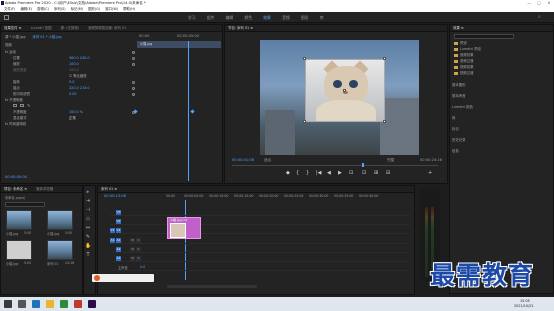 The height and width of the screenshot is (311, 554). I want to click on home-icon, so click(6, 17).